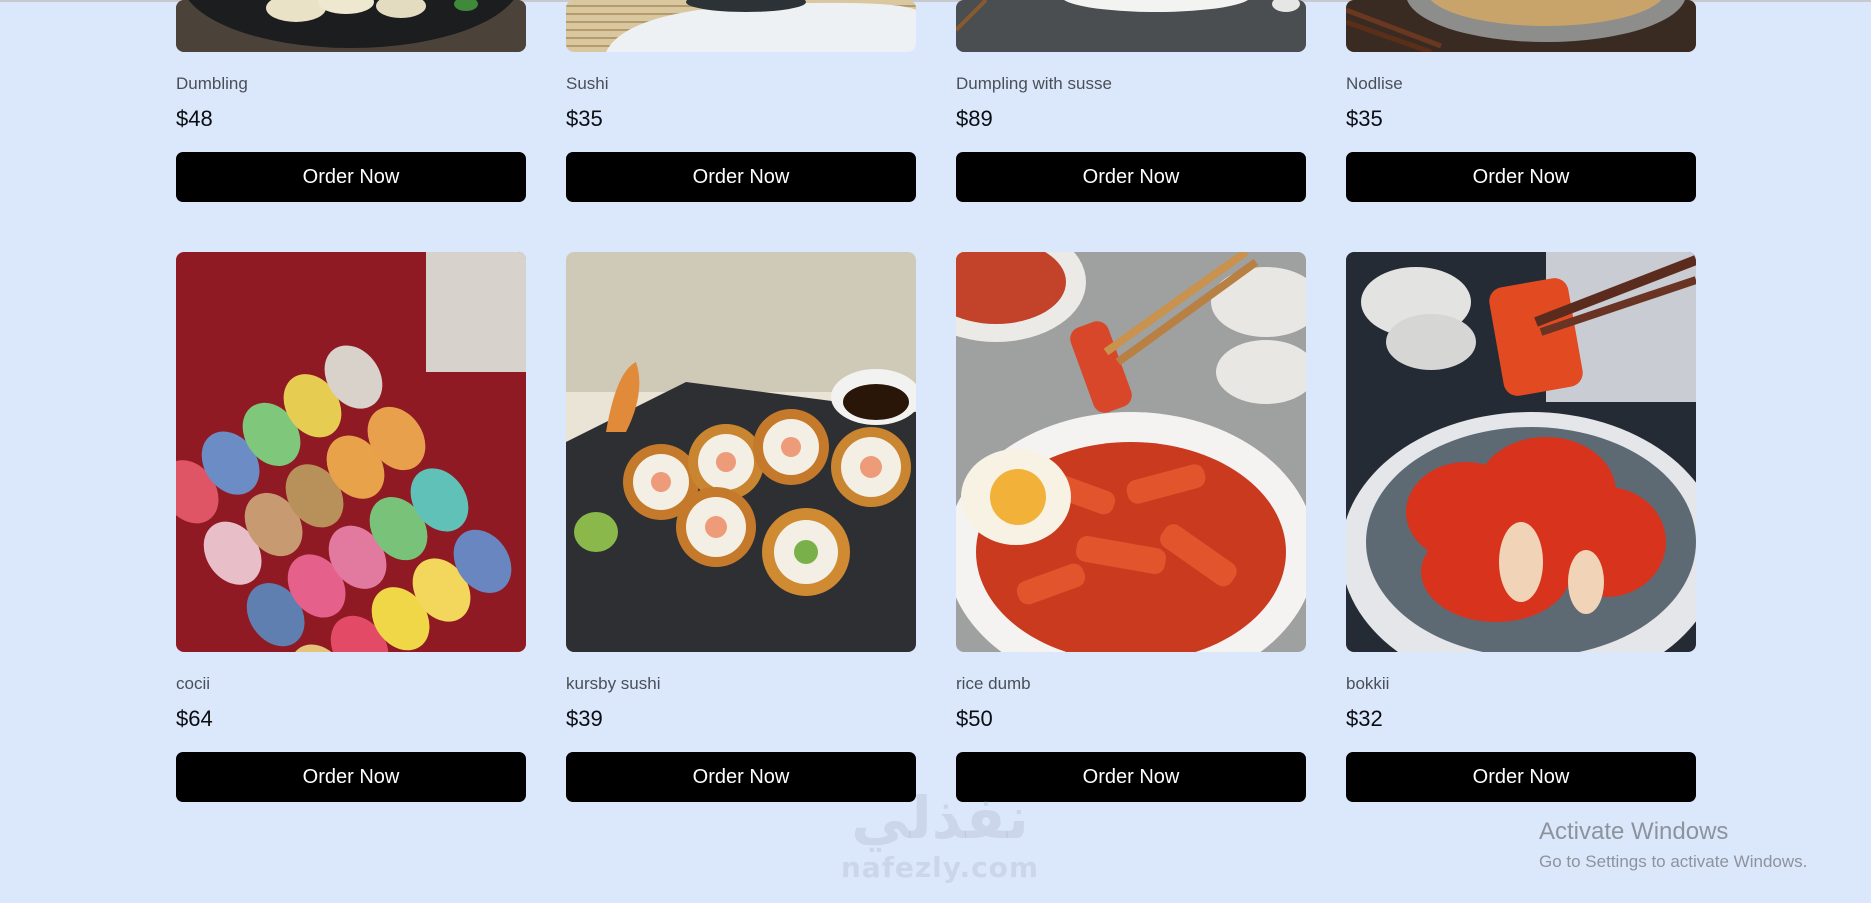 The width and height of the screenshot is (1871, 903). What do you see at coordinates (1034, 83) in the screenshot?
I see `product-name: Dumpling with susse` at bounding box center [1034, 83].